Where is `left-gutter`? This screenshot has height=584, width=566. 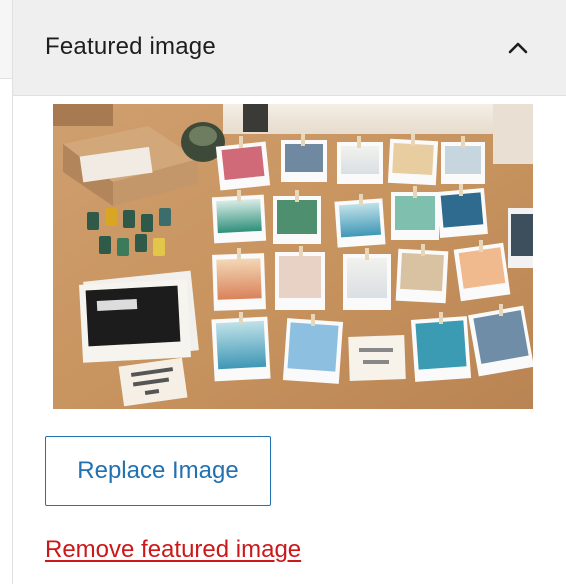
left-gutter is located at coordinates (6, 292).